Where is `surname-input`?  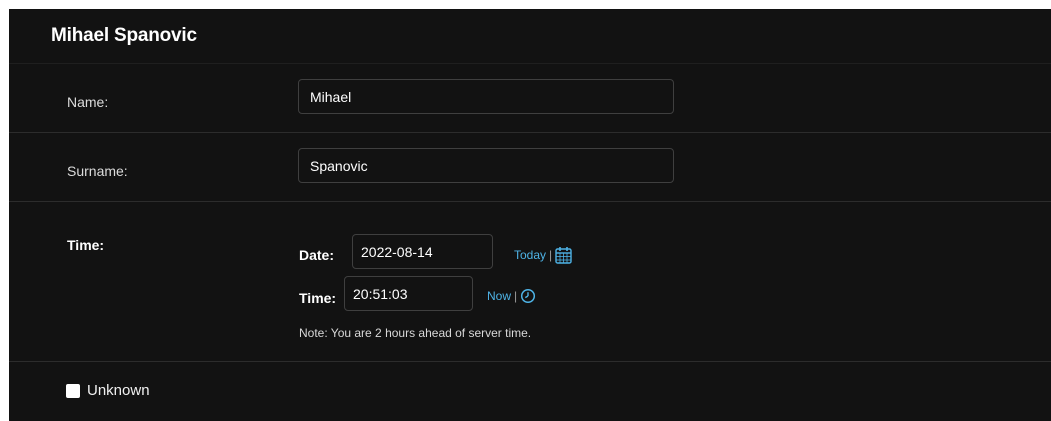
surname-input is located at coordinates (486, 165).